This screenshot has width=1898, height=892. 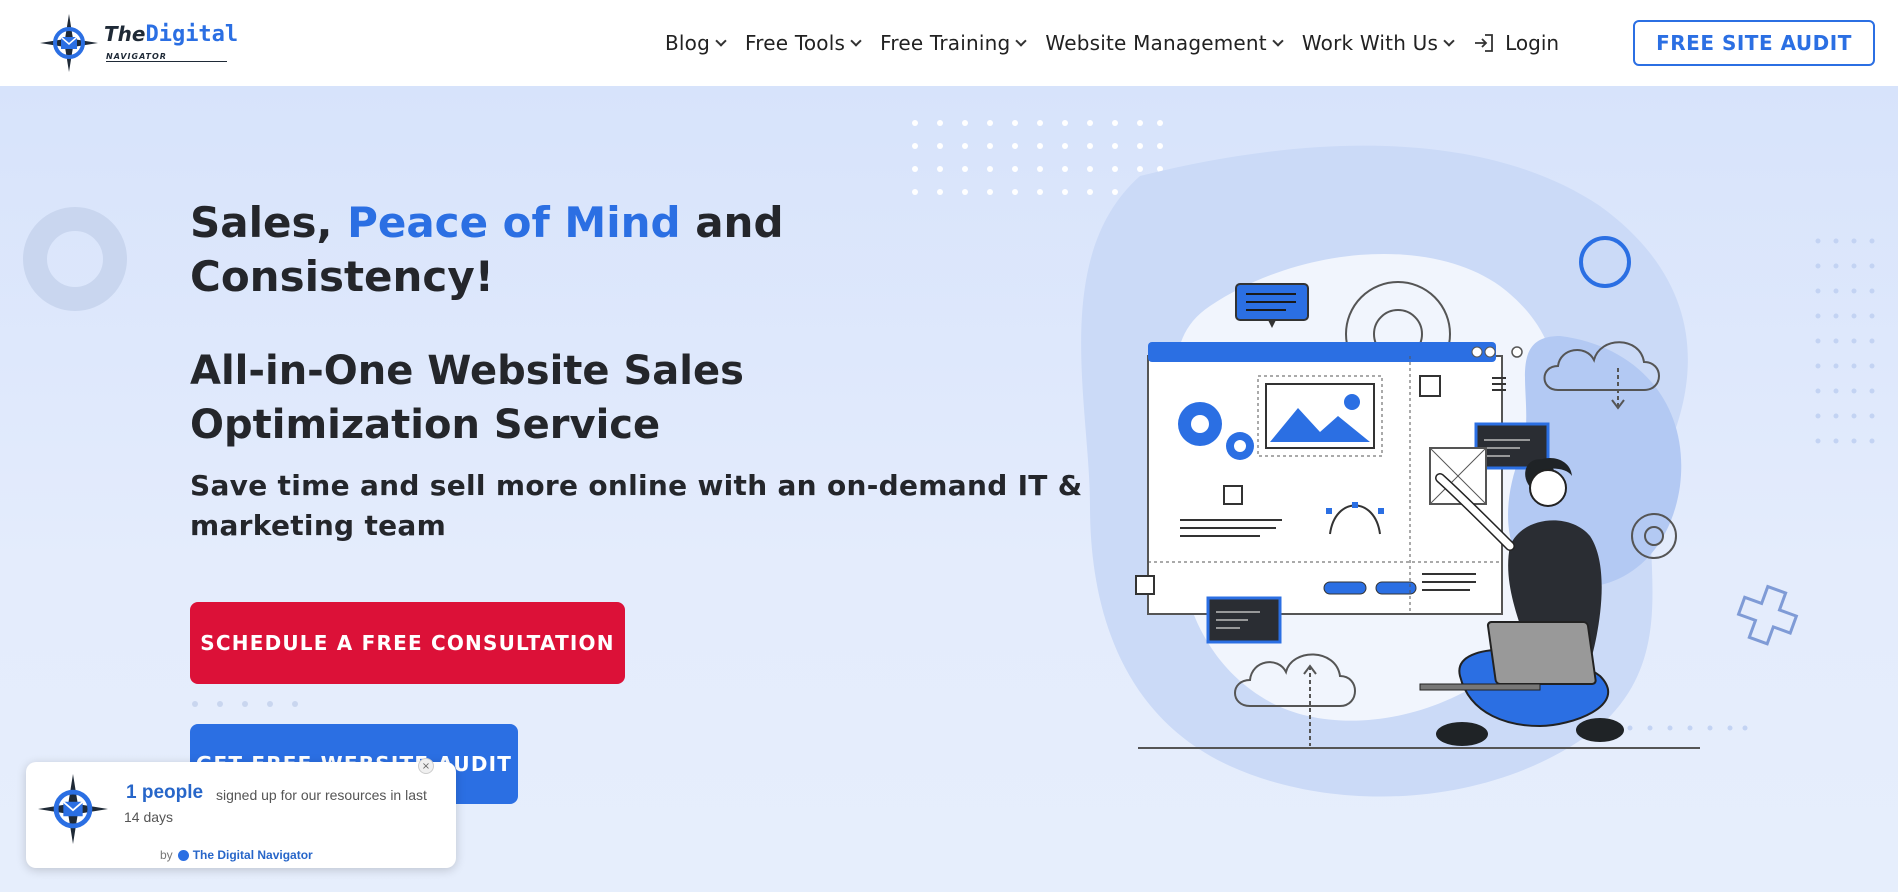 I want to click on hero-headline: Sales, Peace of Mind and Consistency!, so click(x=550, y=250).